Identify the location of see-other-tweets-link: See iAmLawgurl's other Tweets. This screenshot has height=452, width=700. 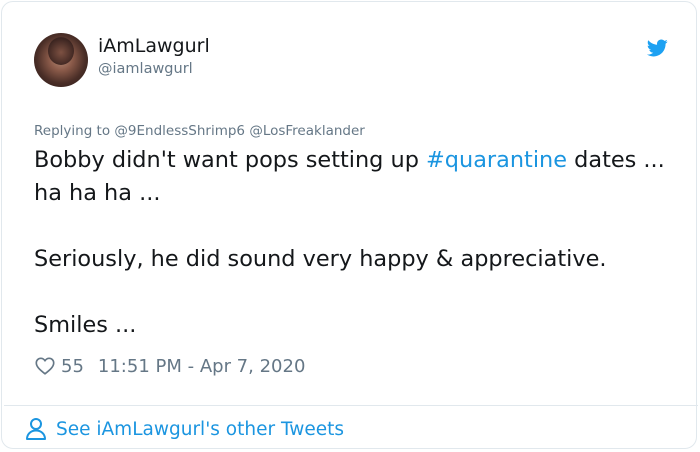
(184, 429).